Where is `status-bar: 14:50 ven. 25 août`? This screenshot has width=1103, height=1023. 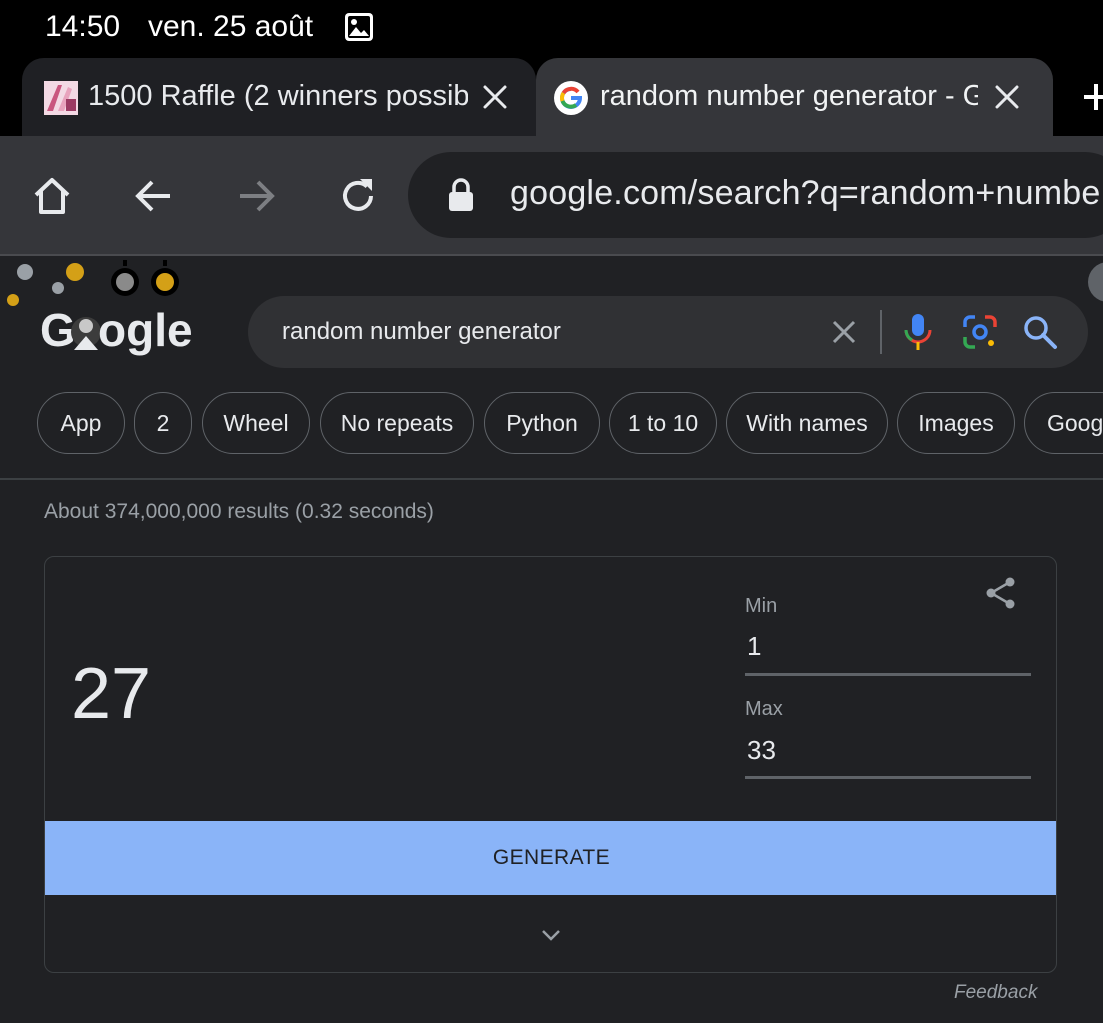
status-bar: 14:50 ven. 25 août is located at coordinates (551, 28).